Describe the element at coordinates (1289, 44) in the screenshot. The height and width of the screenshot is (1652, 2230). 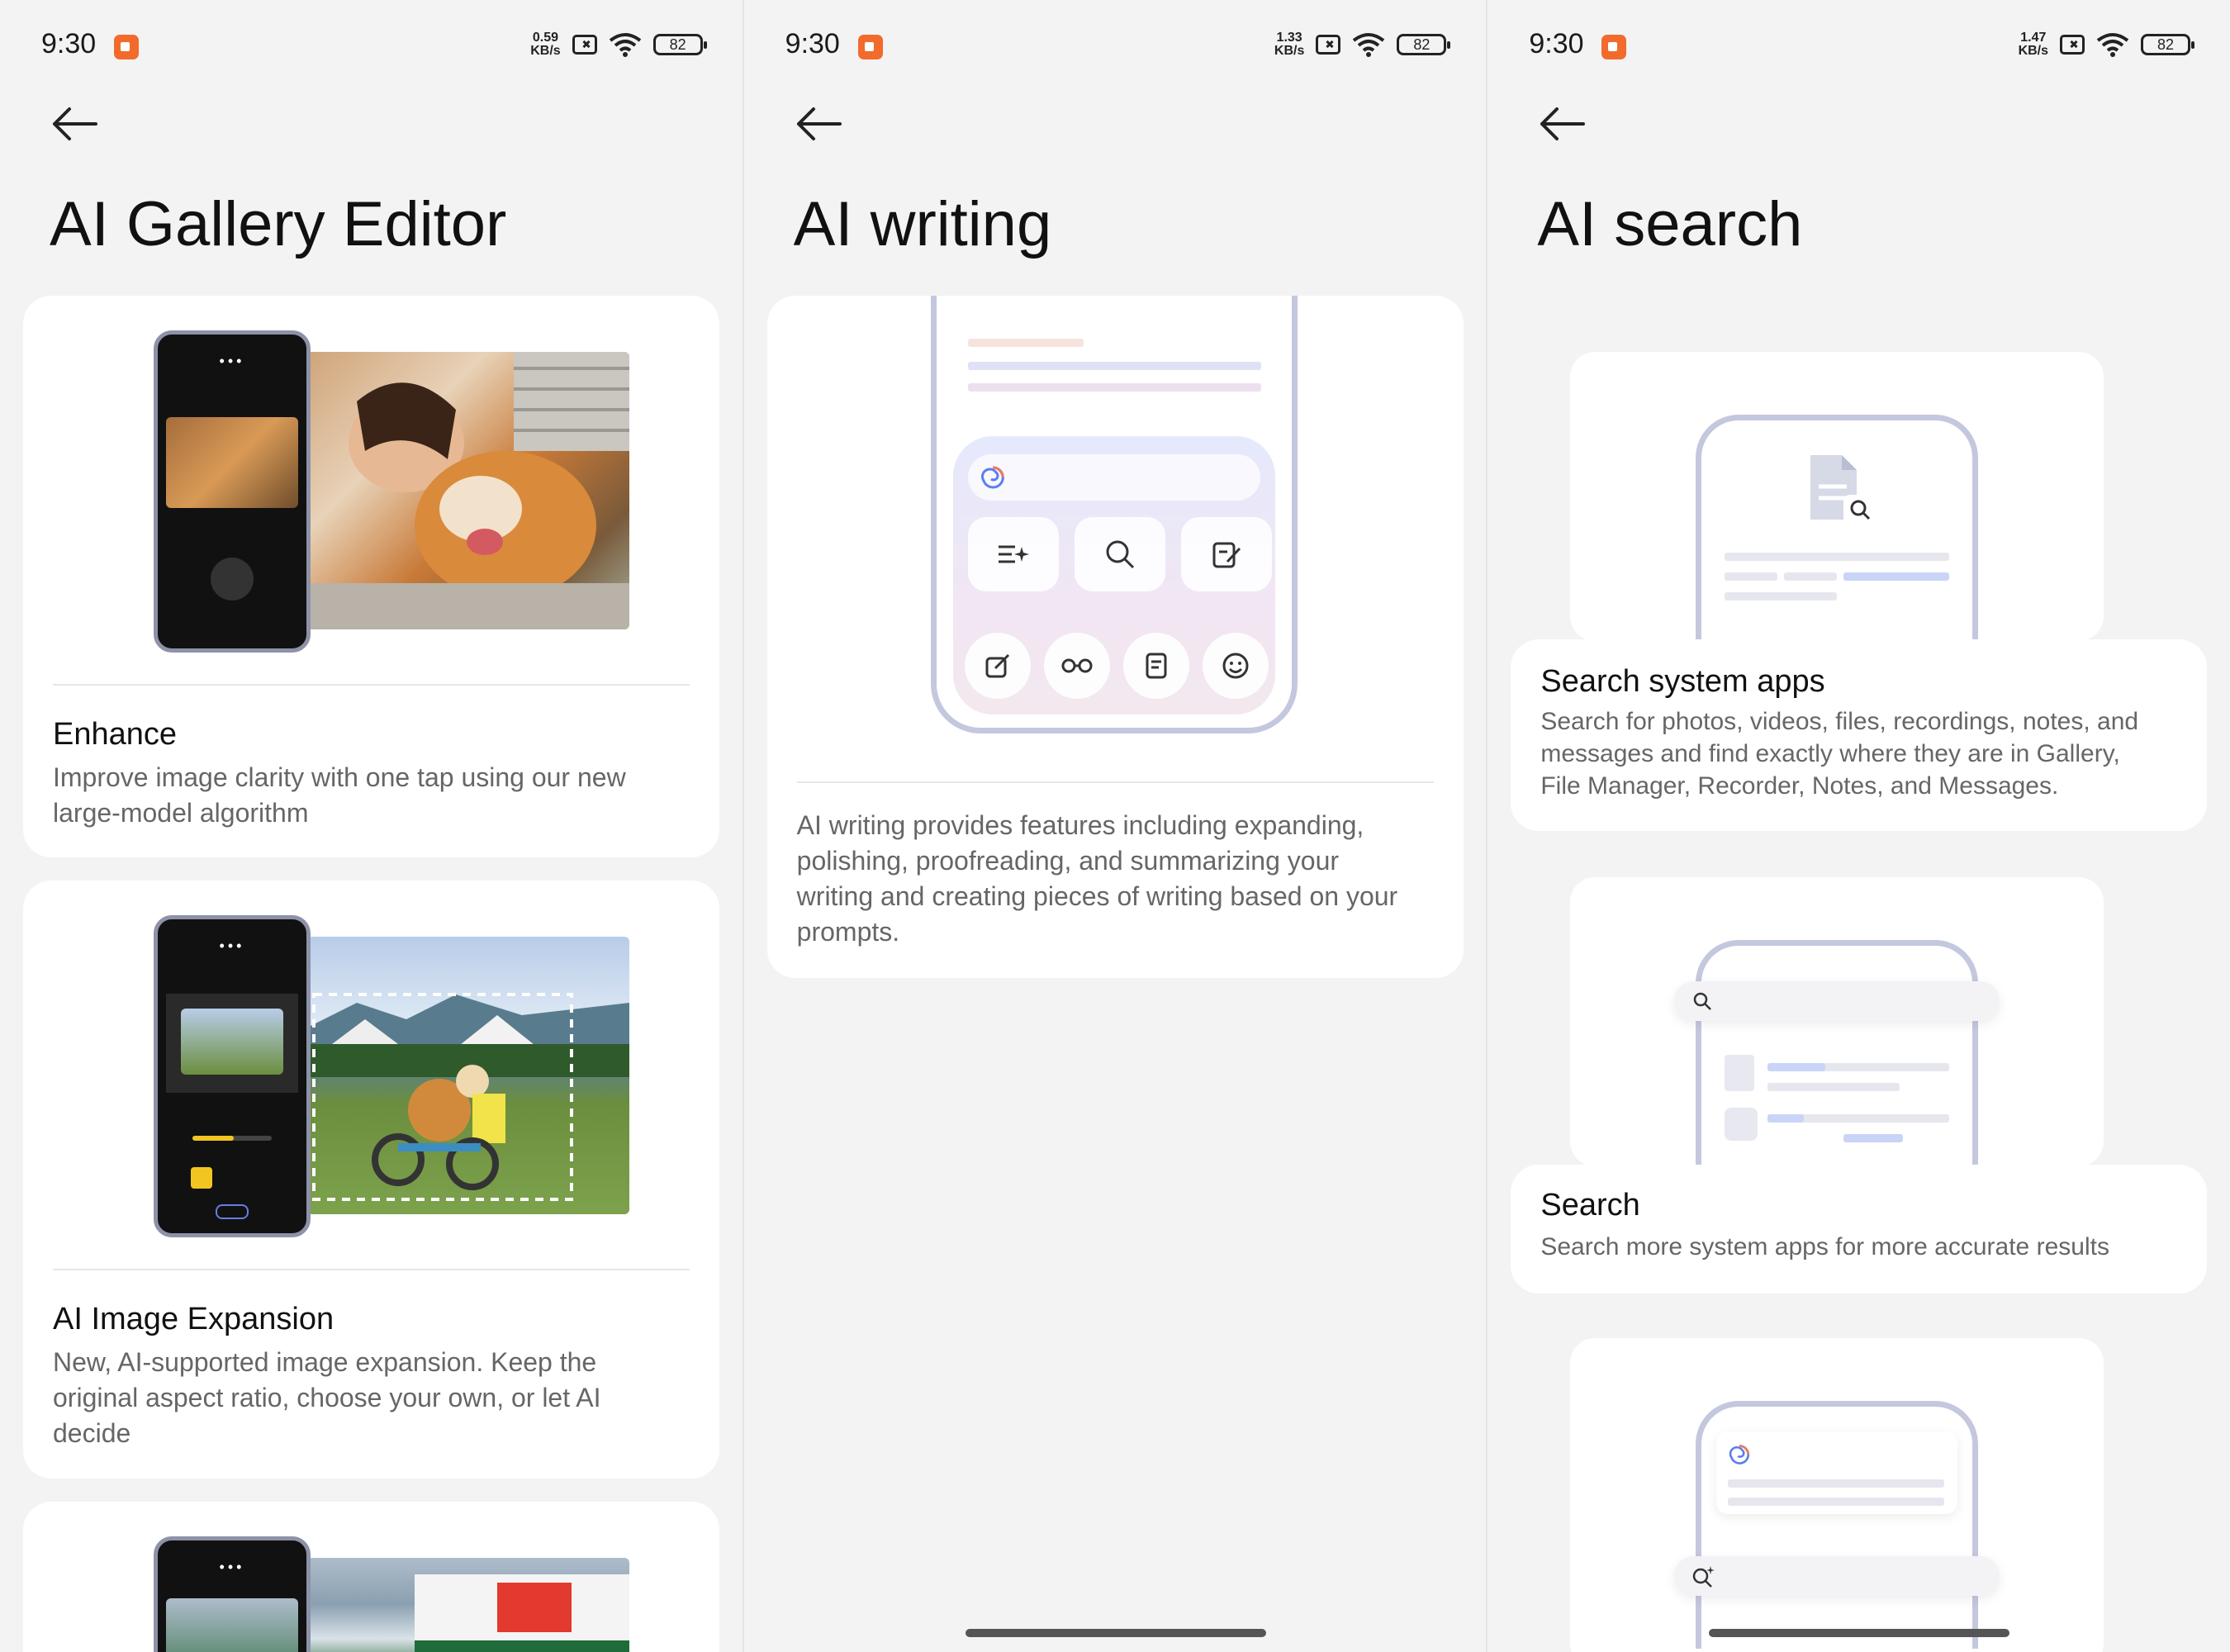
I see `network-speed: 1.33 KB/s` at that location.